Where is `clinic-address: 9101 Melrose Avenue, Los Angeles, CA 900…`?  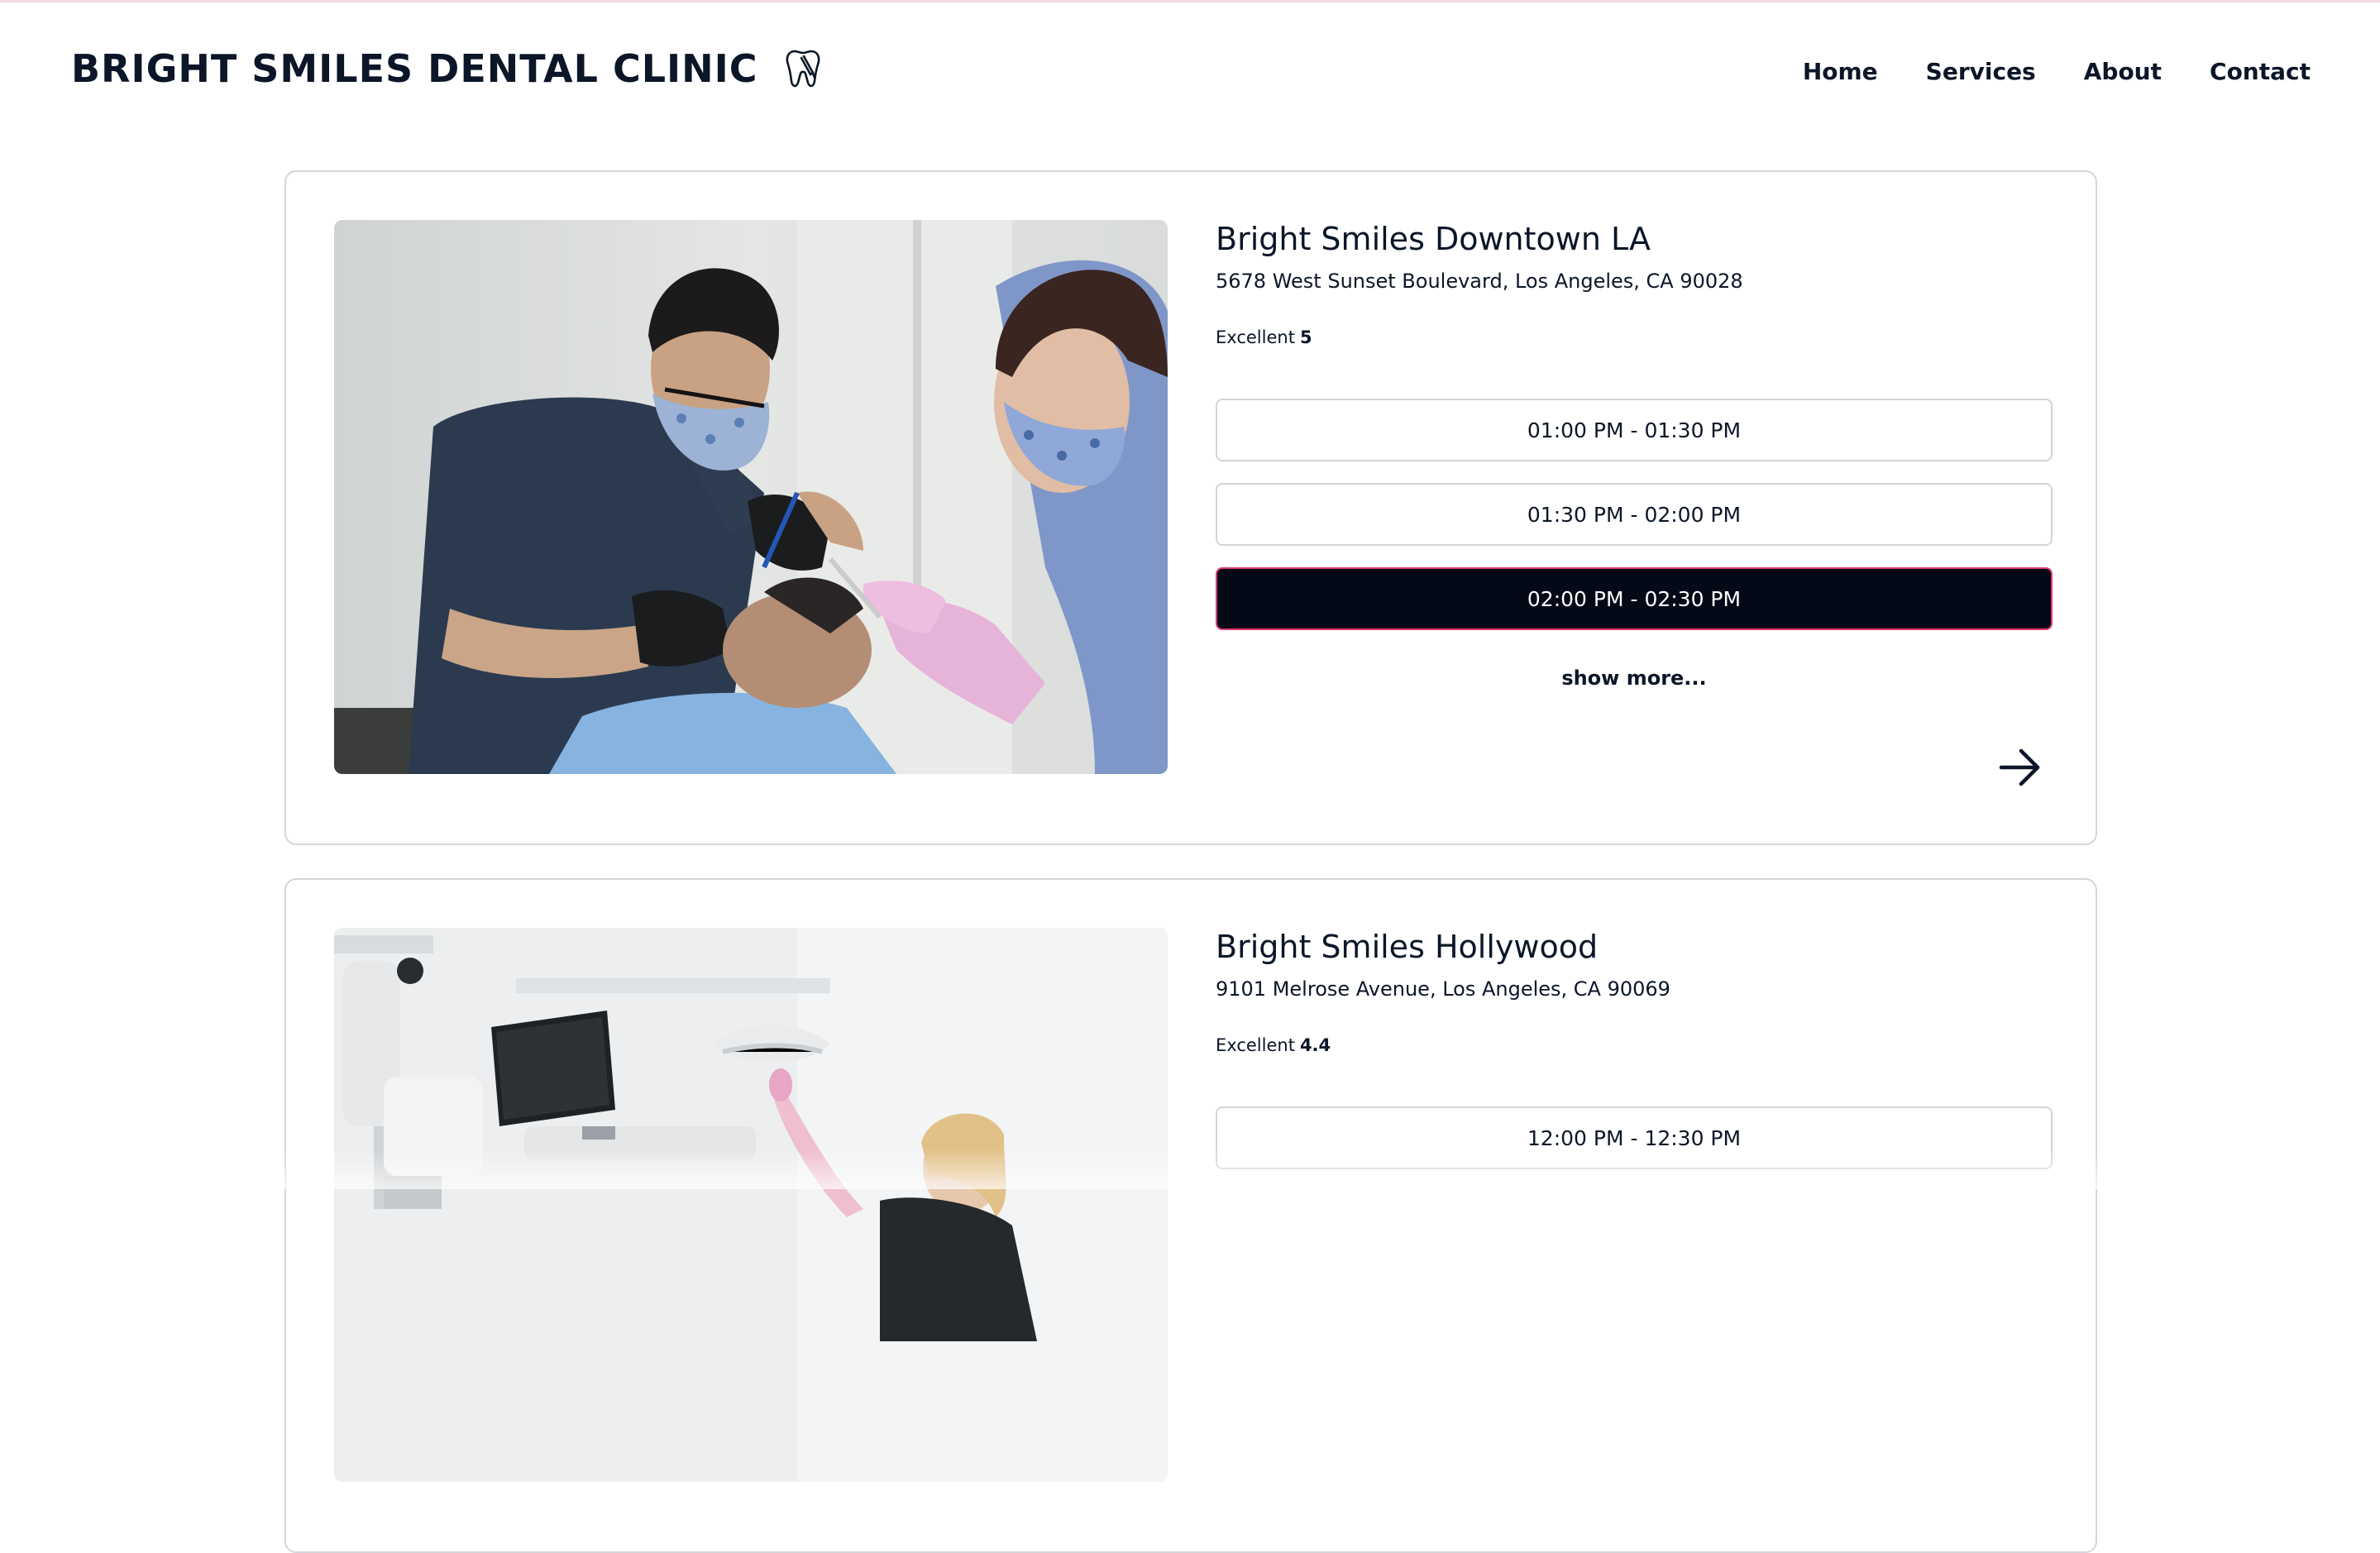
clinic-address: 9101 Melrose Avenue, Los Angeles, CA 900… is located at coordinates (1443, 989).